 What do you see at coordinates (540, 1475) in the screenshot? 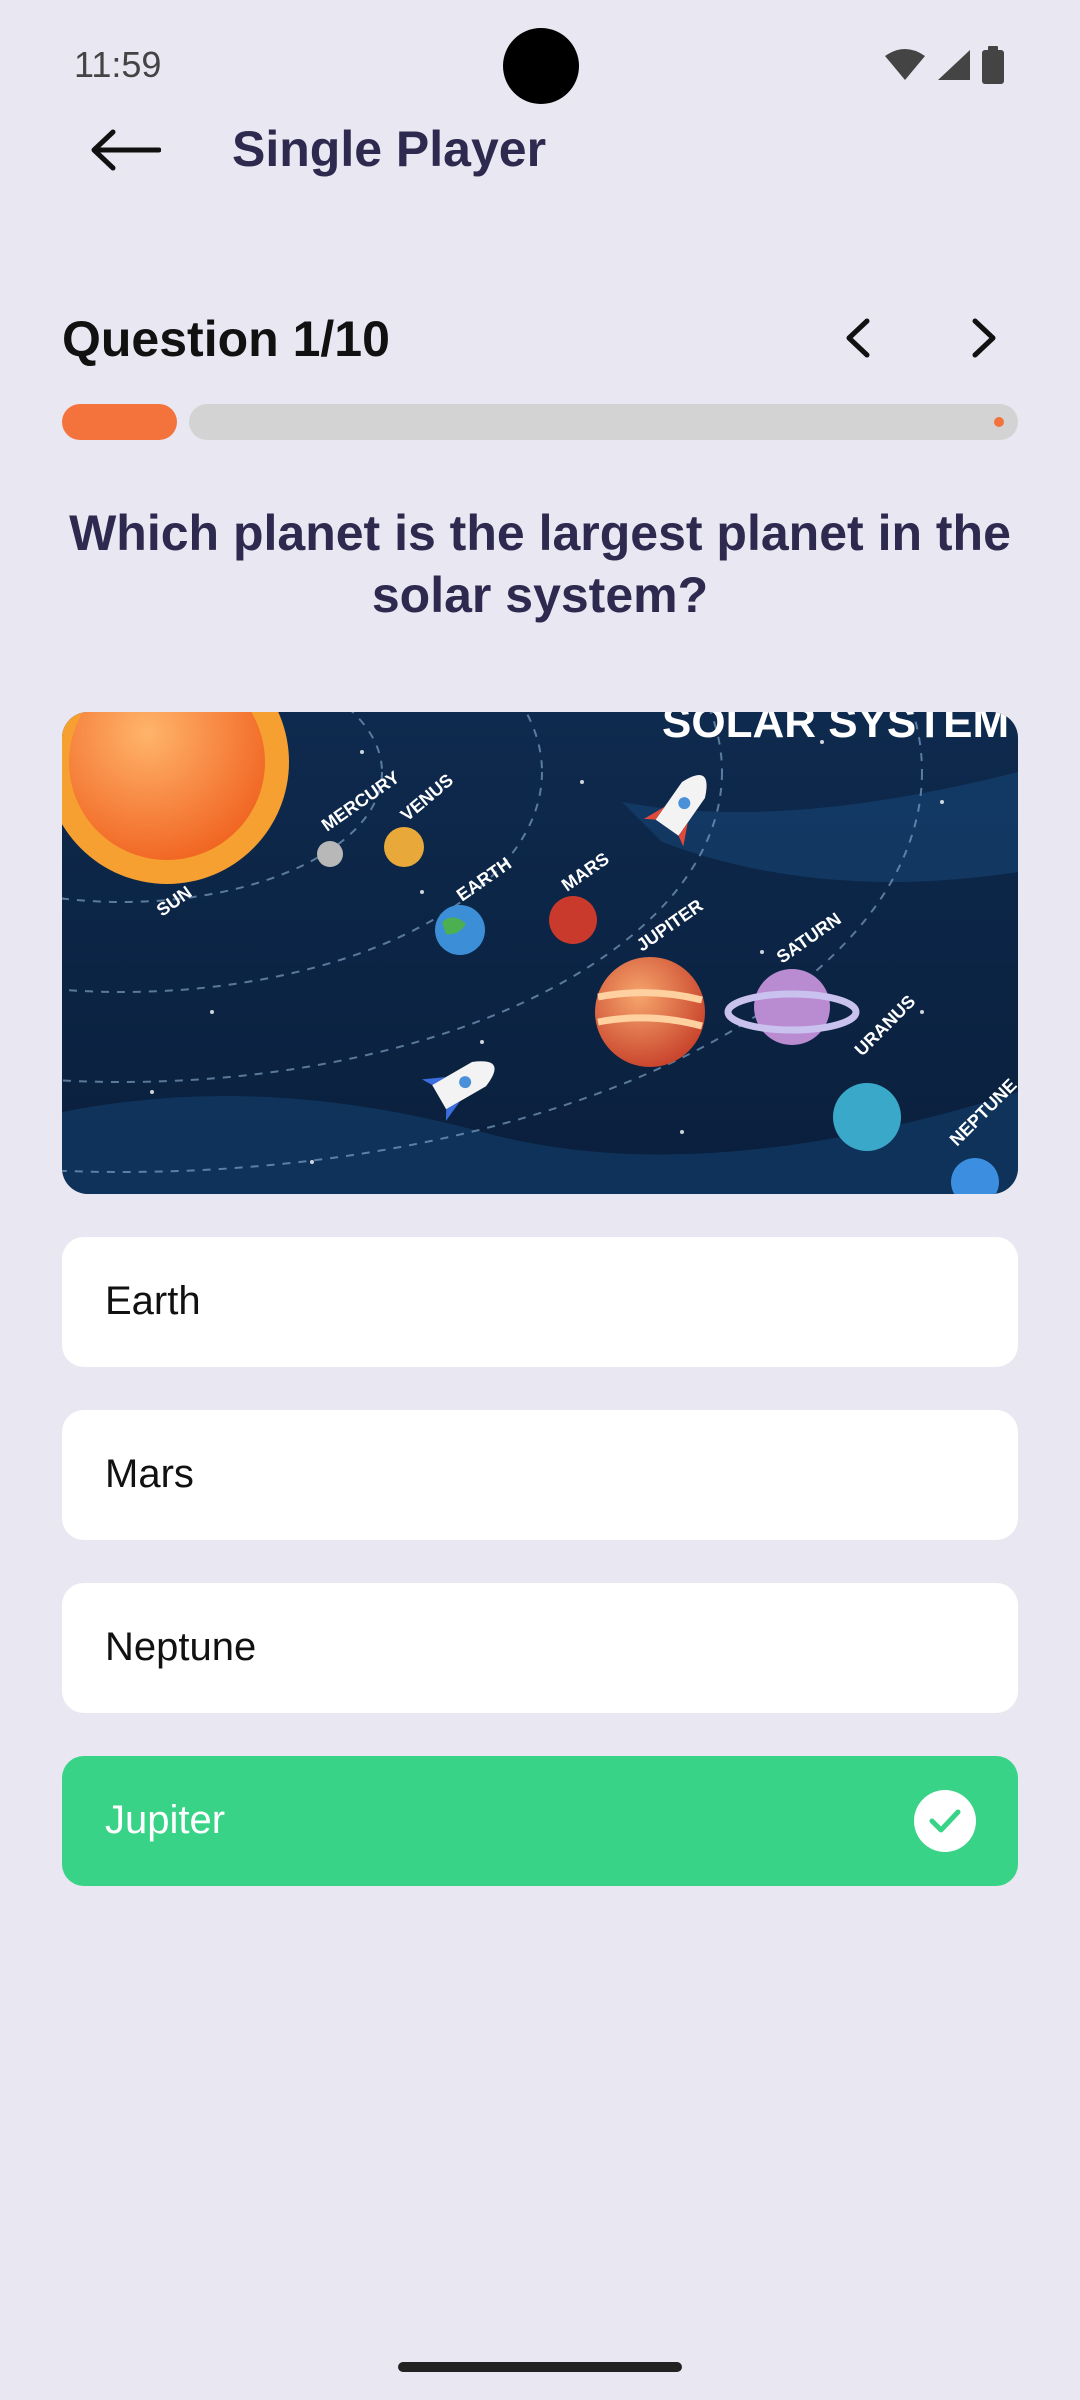
I see `answer-option-mars: Mars` at bounding box center [540, 1475].